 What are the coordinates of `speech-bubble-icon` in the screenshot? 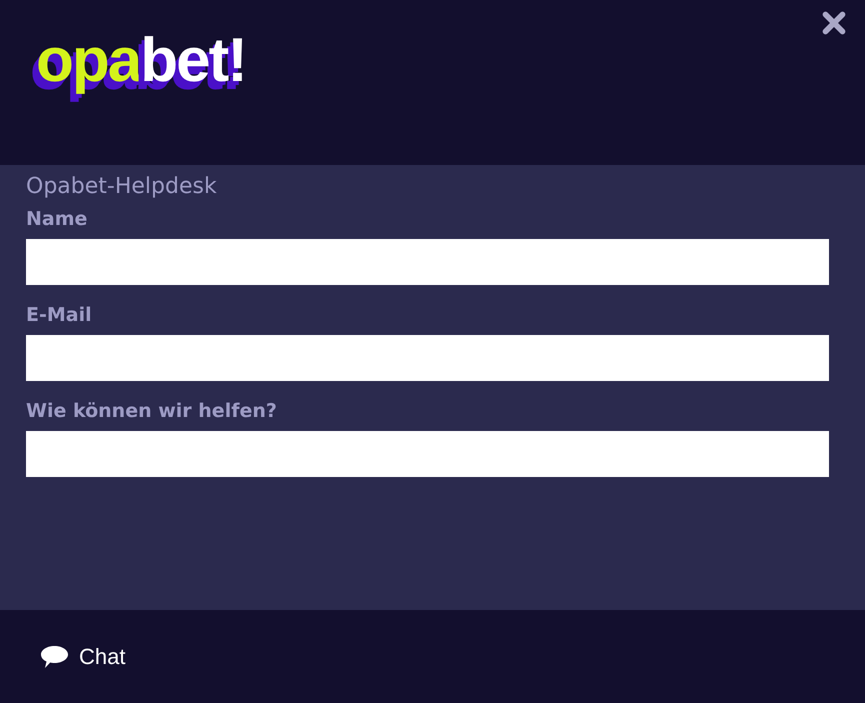 It's located at (54, 656).